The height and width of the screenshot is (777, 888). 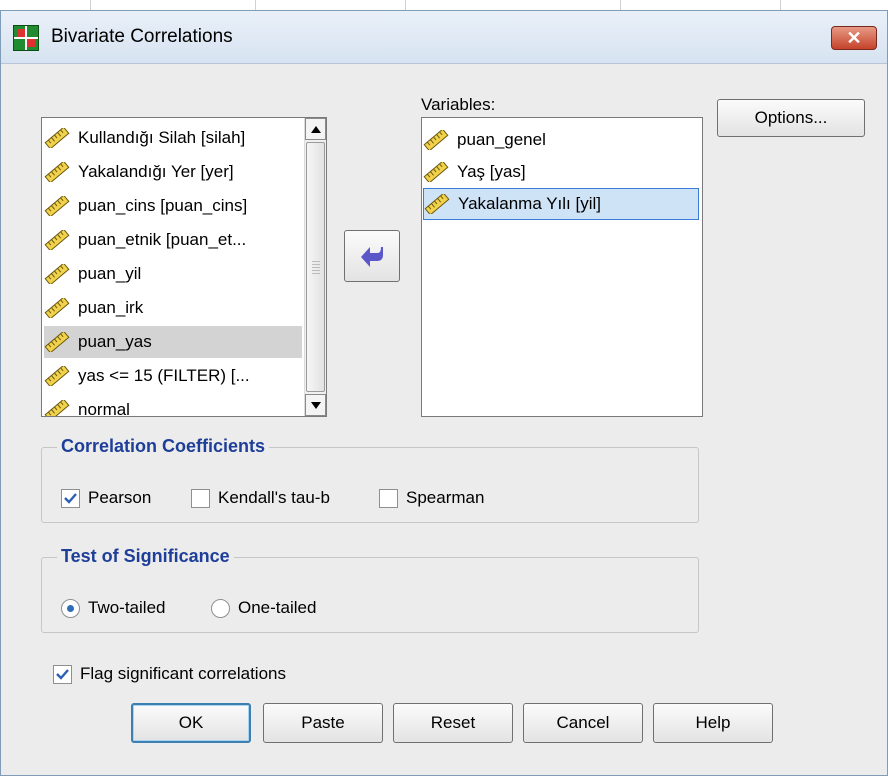 What do you see at coordinates (145, 556) in the screenshot?
I see `test-of-significance-title: Test of Significance` at bounding box center [145, 556].